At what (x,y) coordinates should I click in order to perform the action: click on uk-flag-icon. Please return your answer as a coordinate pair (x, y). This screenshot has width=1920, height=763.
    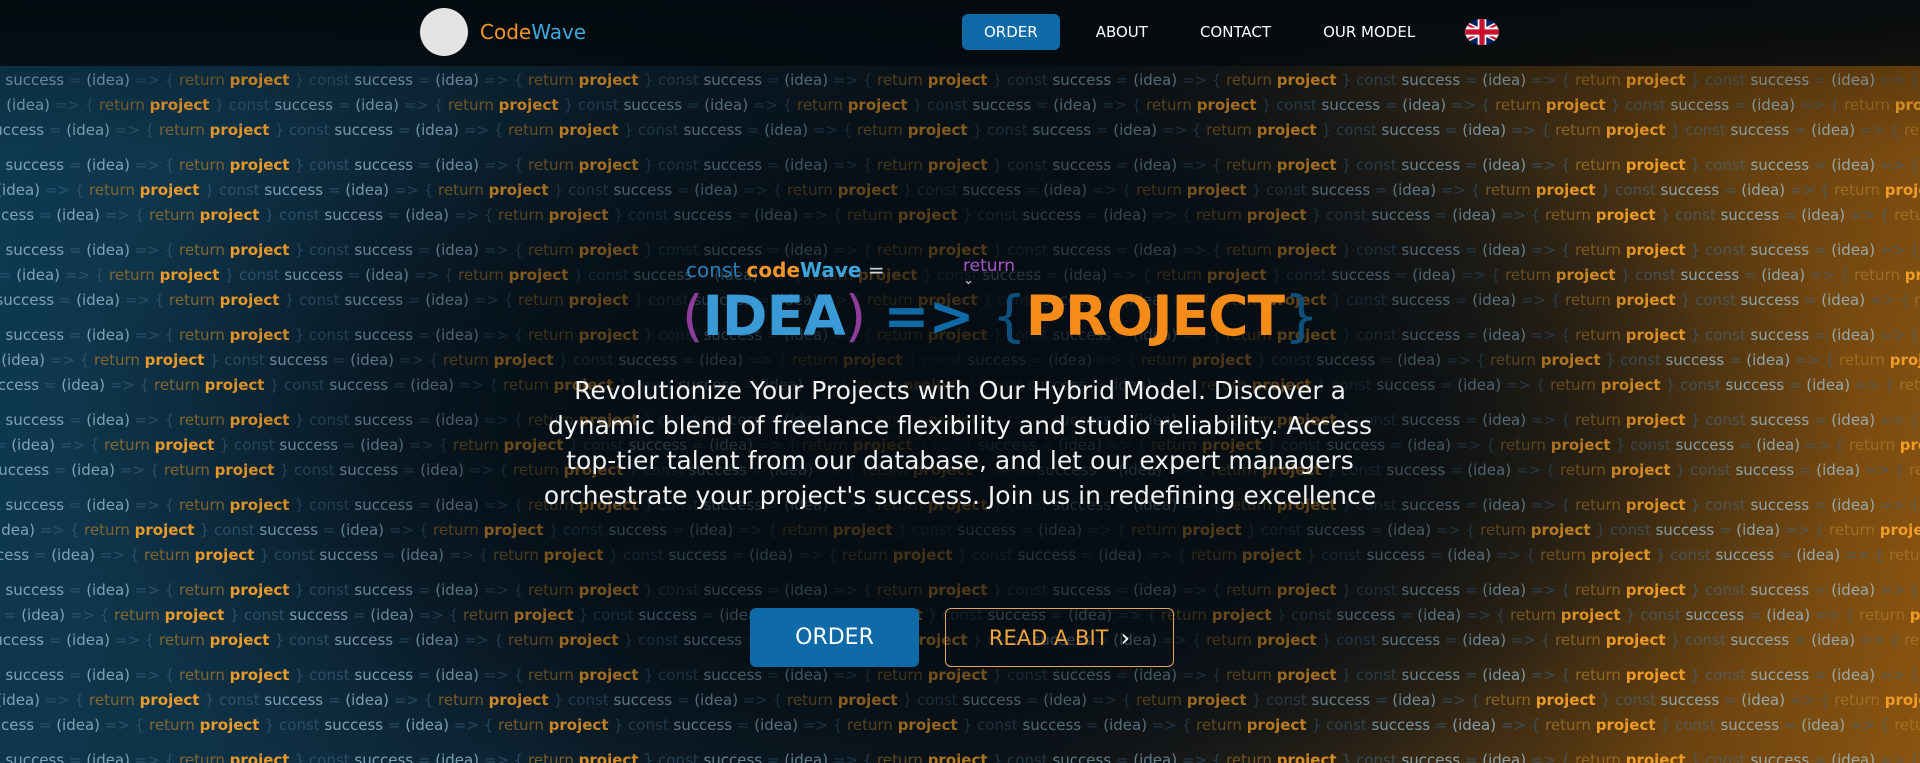
    Looking at the image, I should click on (1482, 32).